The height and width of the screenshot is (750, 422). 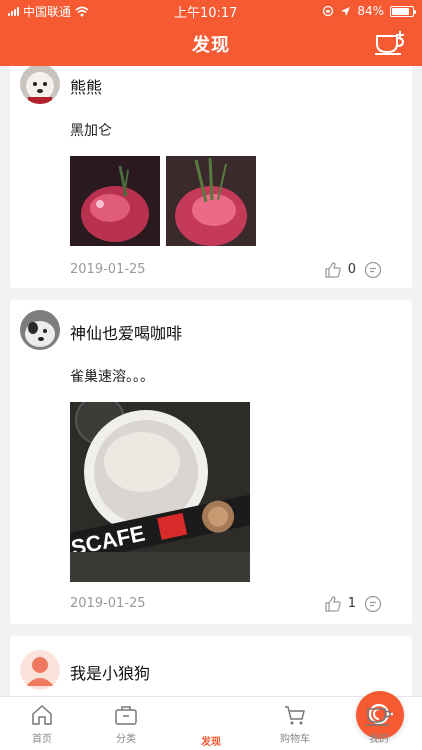 I want to click on post-card: 我是小狼狗, so click(x=211, y=666).